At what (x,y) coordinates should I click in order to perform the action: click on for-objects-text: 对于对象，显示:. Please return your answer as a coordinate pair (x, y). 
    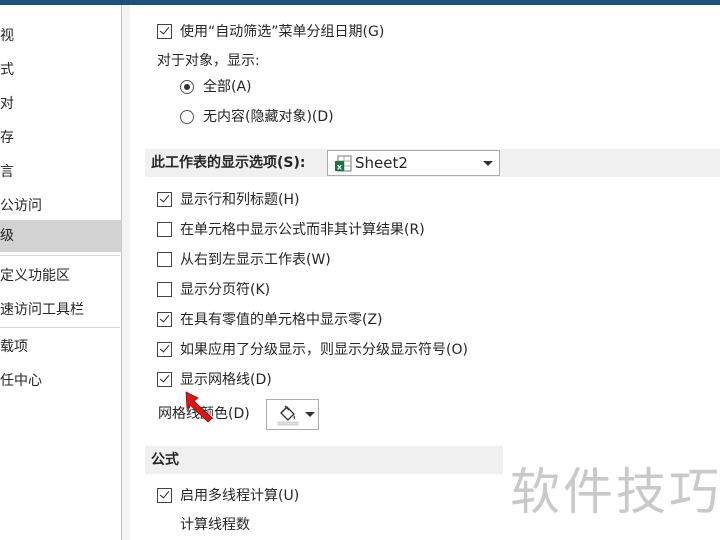
    Looking at the image, I should click on (208, 61).